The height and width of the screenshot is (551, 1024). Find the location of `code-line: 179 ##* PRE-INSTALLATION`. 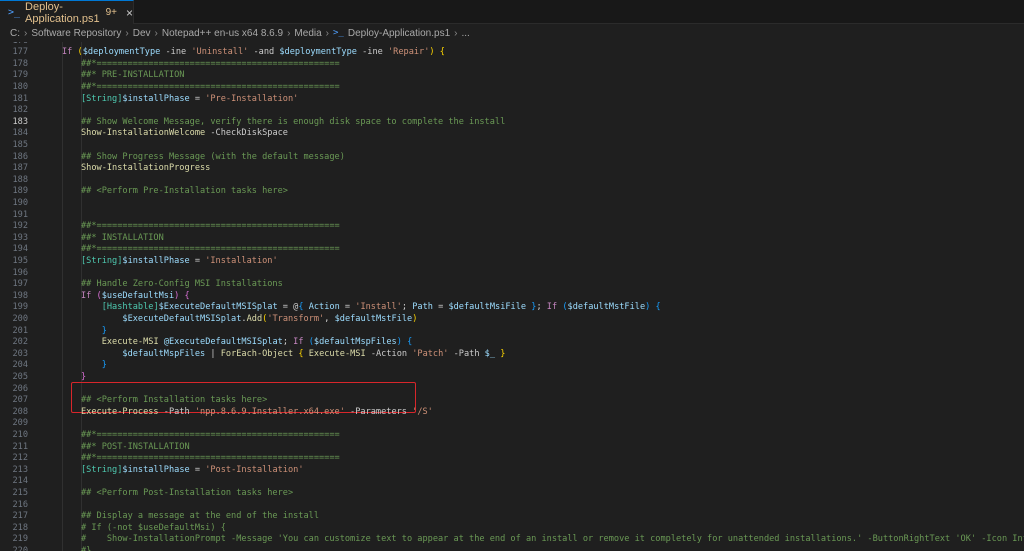

code-line: 179 ##* PRE-INSTALLATION is located at coordinates (512, 76).